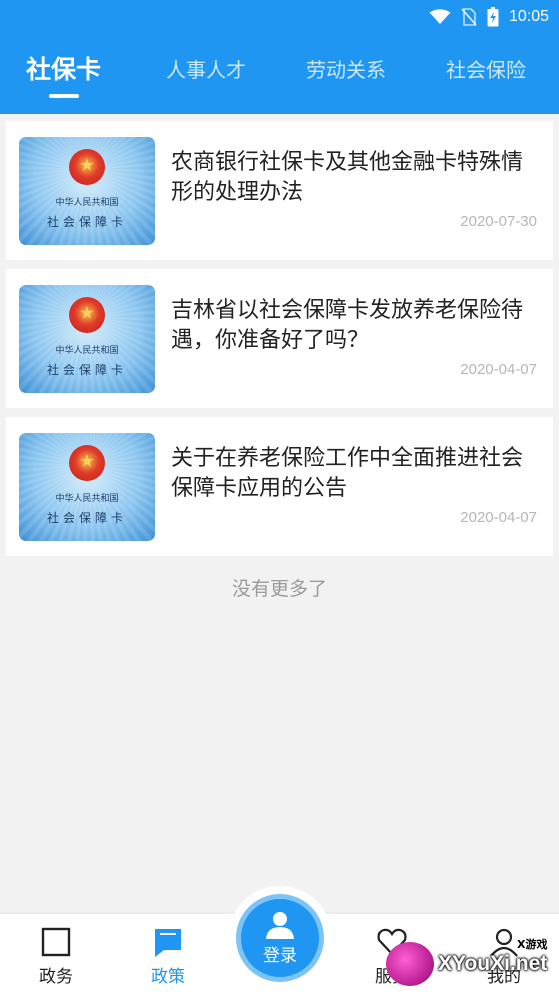 Image resolution: width=559 pixels, height=994 pixels. What do you see at coordinates (64, 69) in the screenshot?
I see `tab-label: 社保卡` at bounding box center [64, 69].